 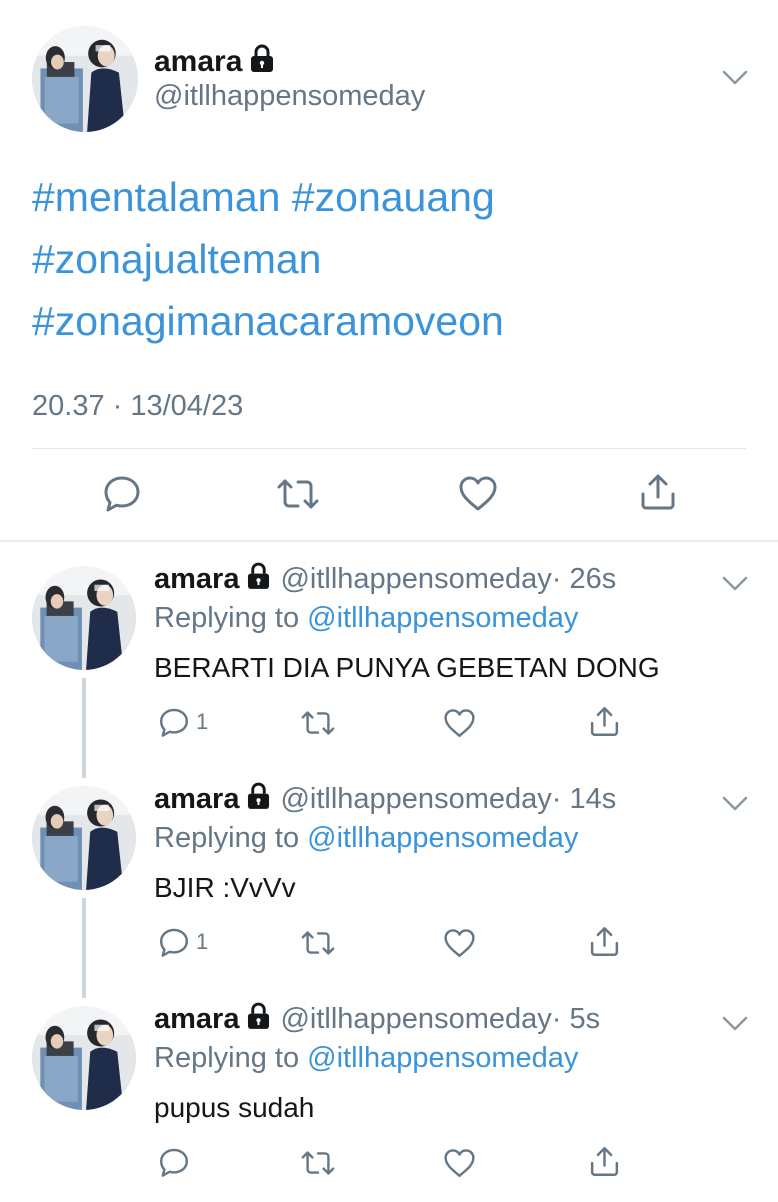 What do you see at coordinates (156, 197) in the screenshot?
I see `hashtag-link: #mentalaman` at bounding box center [156, 197].